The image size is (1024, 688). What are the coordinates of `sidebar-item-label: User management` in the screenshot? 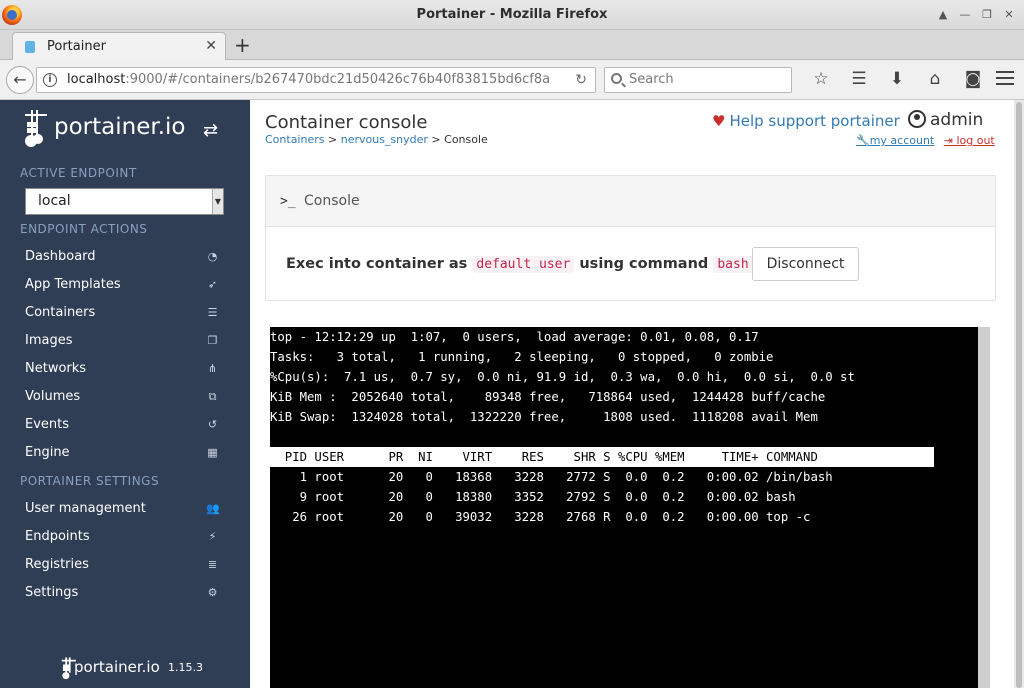 It's located at (85, 508).